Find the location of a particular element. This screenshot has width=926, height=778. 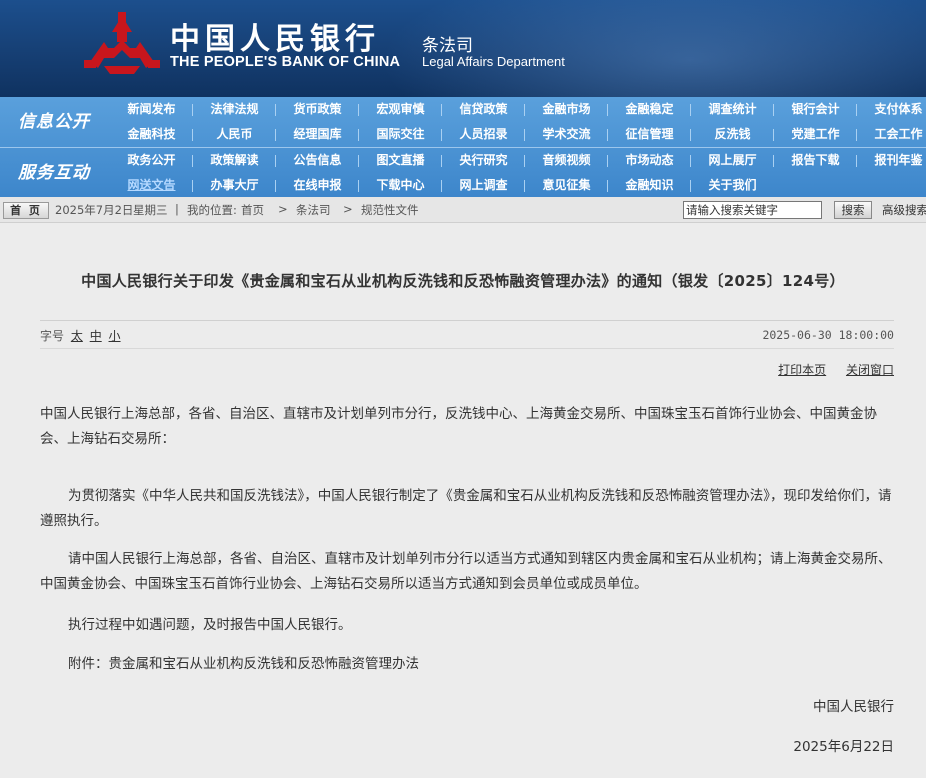

nav-item: 新闻发布 is located at coordinates (151, 109).